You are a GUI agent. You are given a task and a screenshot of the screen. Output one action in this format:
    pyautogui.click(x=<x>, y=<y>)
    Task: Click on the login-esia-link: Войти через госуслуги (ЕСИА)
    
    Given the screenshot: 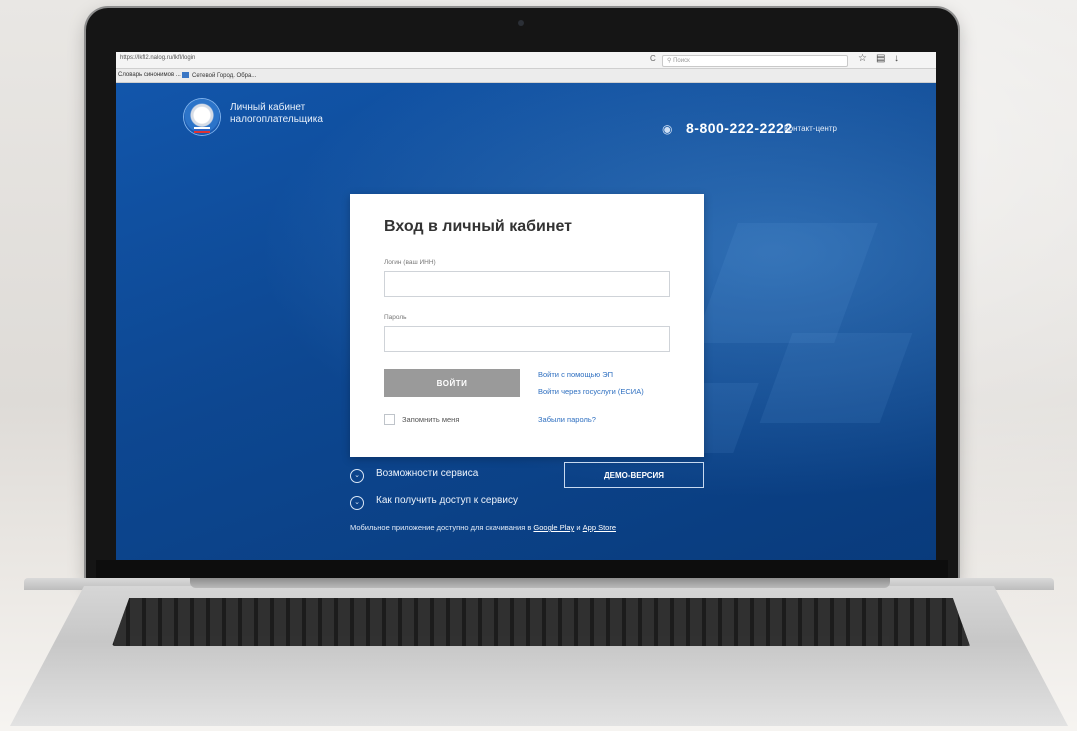 What is the action you would take?
    pyautogui.click(x=591, y=391)
    